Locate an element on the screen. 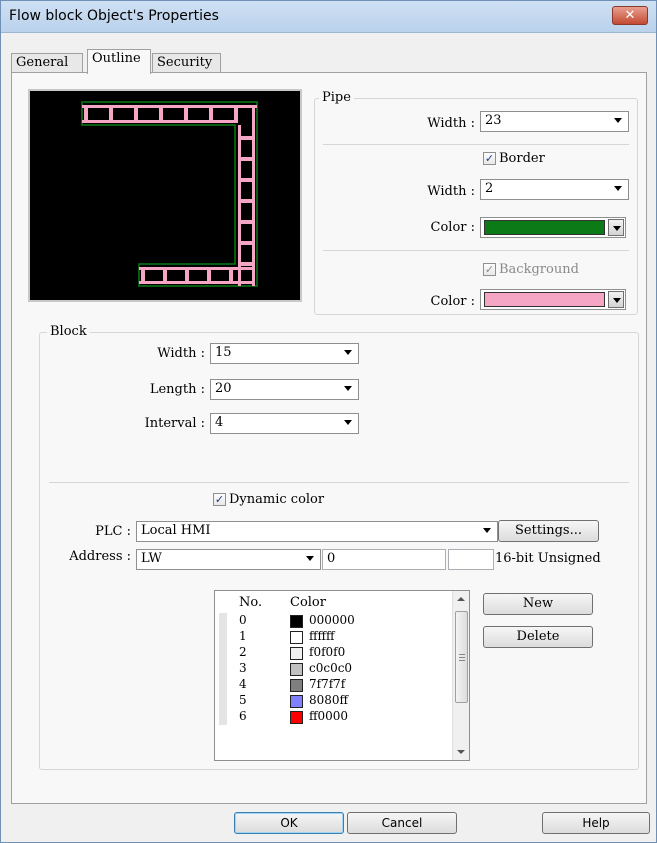 The height and width of the screenshot is (843, 657). block-interval-select: 4 is located at coordinates (284, 423).